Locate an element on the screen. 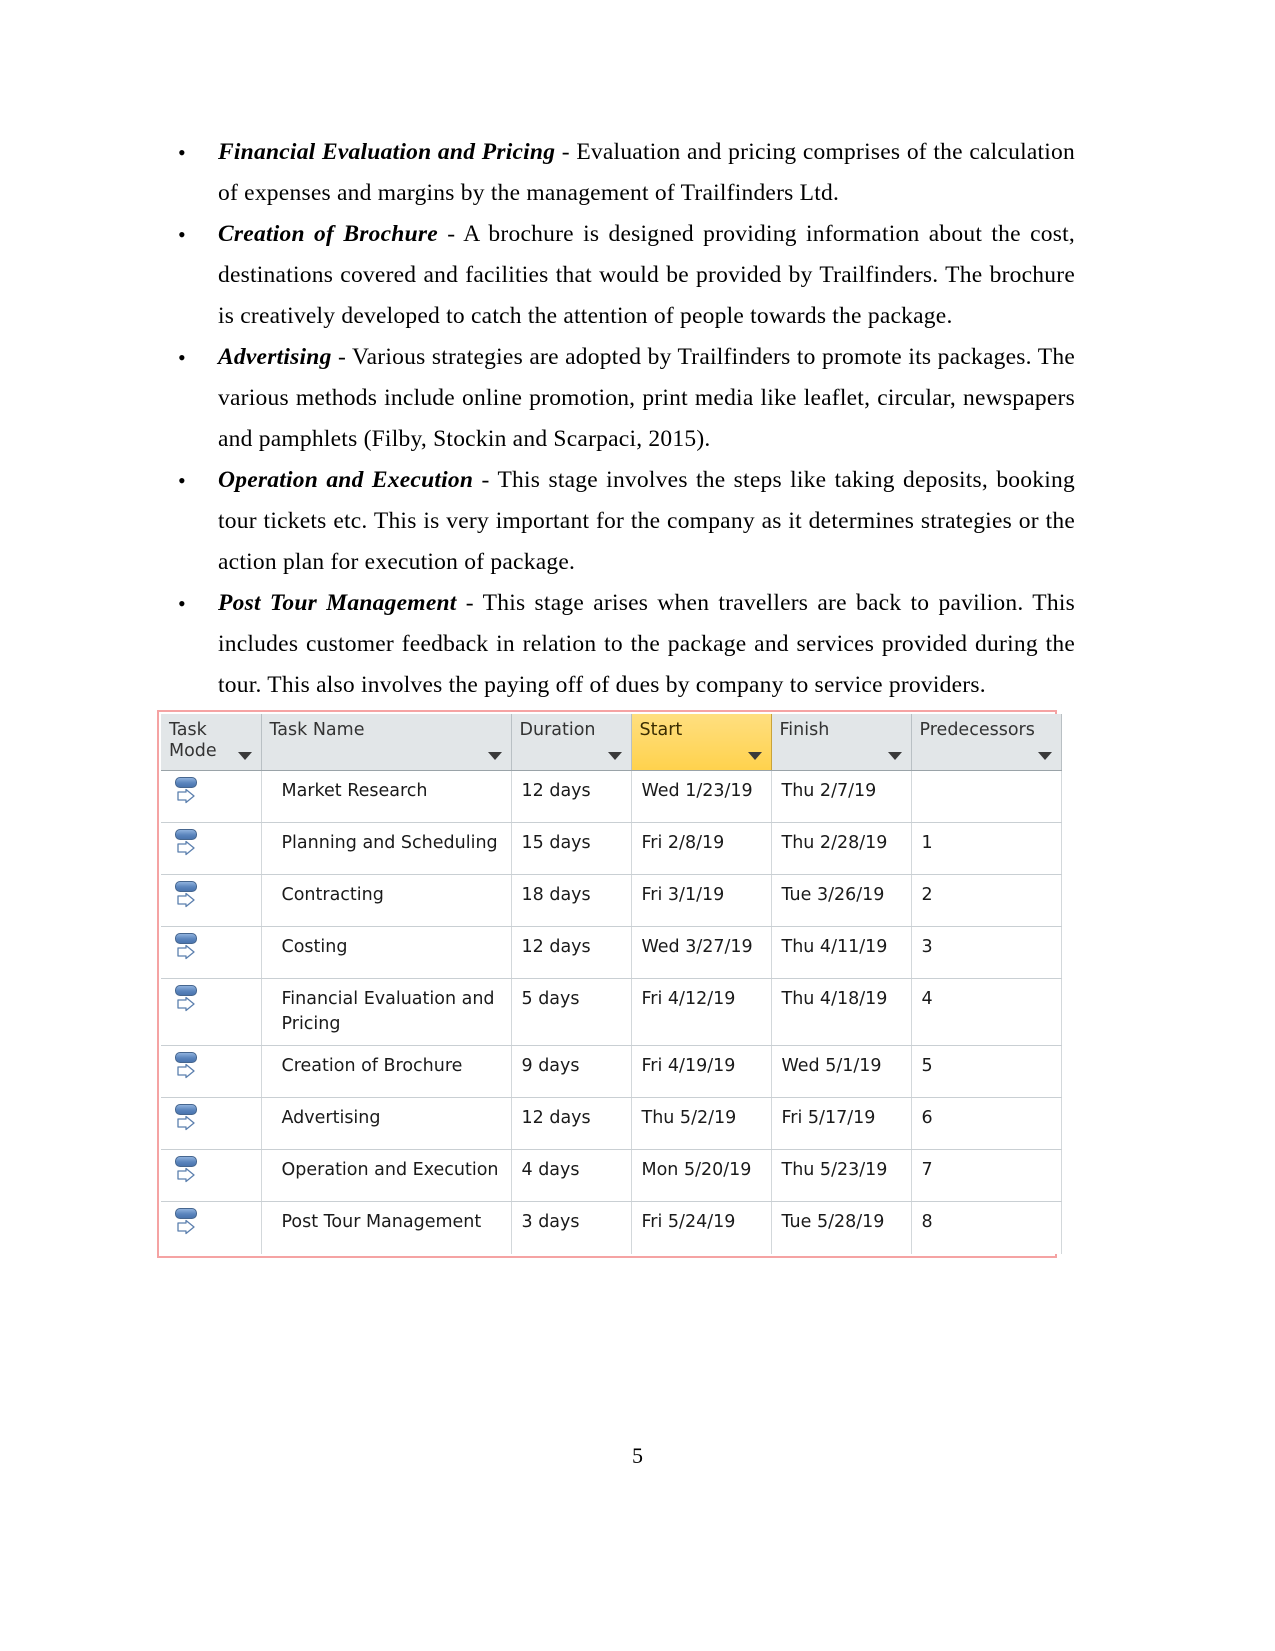  column-header-finish: Finish is located at coordinates (841, 742).